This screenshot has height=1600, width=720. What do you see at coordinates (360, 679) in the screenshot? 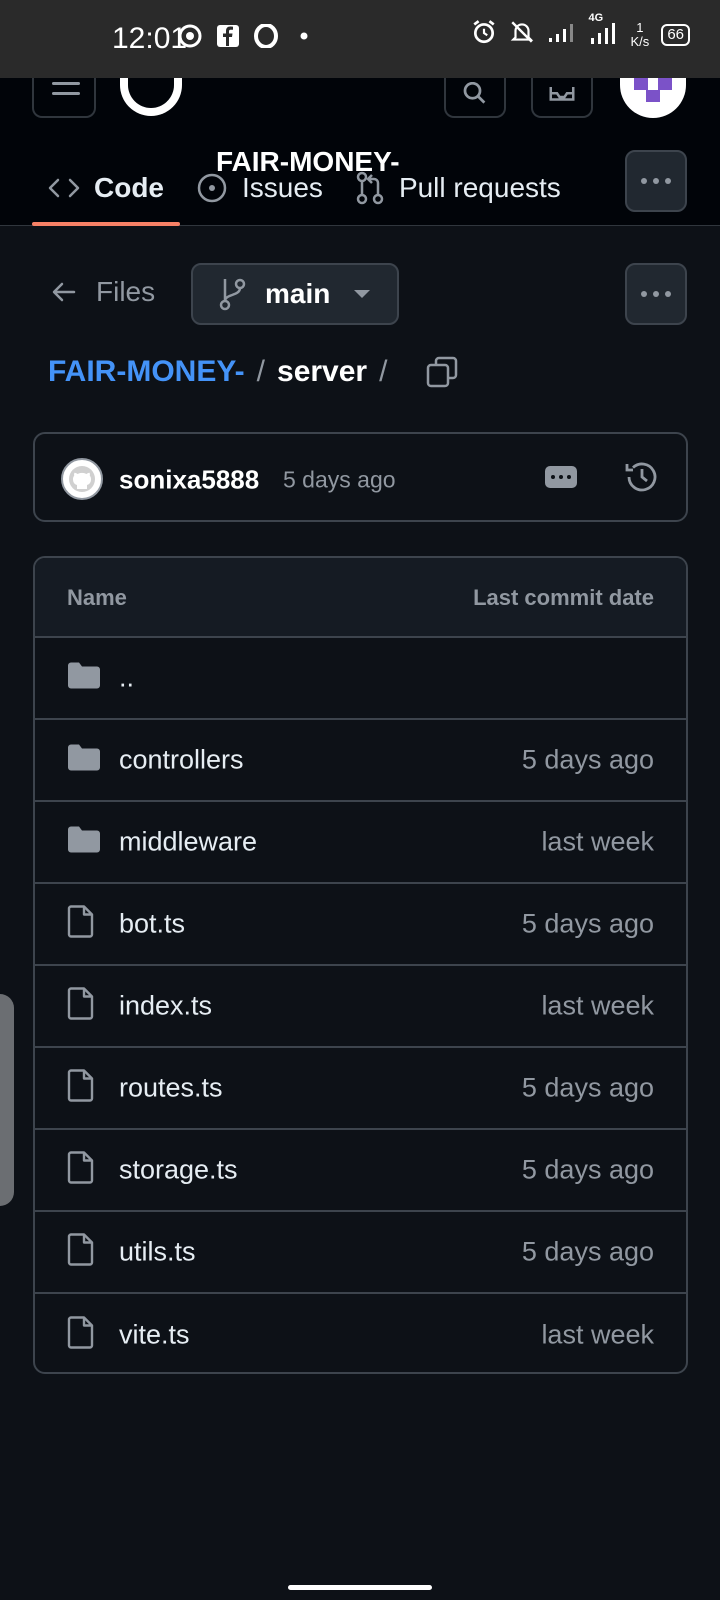
I see `folder-row: ..` at bounding box center [360, 679].